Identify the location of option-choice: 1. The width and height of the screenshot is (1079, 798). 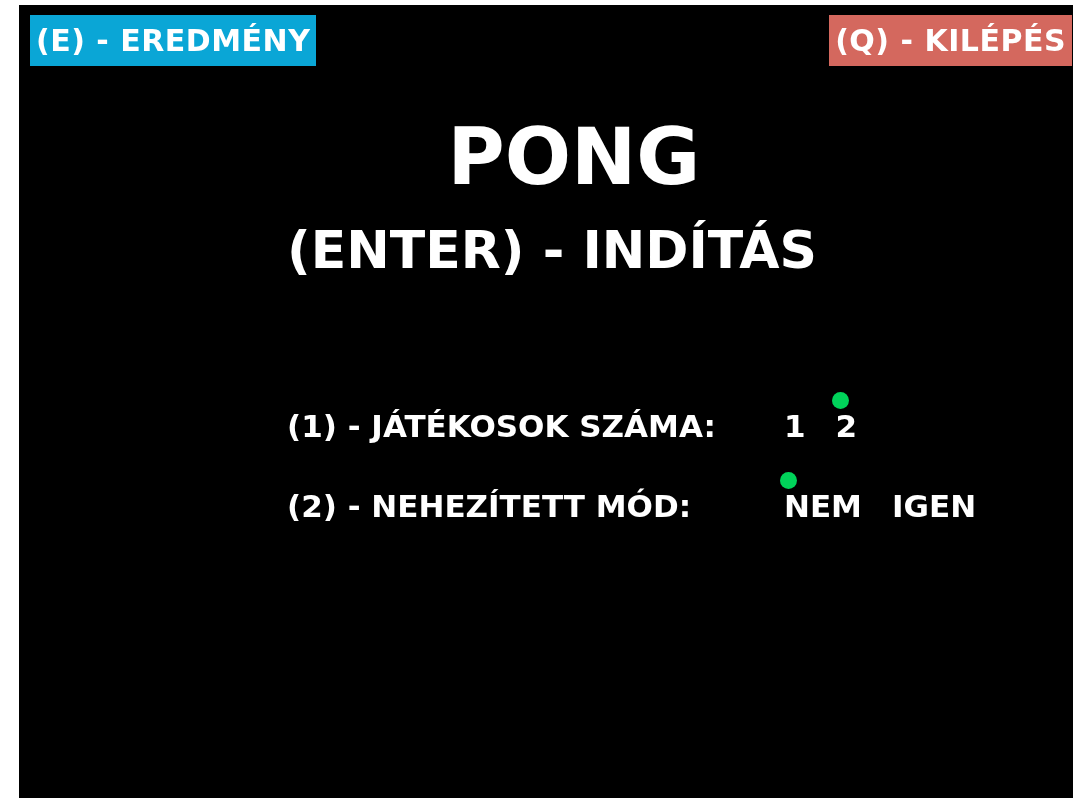
(795, 426).